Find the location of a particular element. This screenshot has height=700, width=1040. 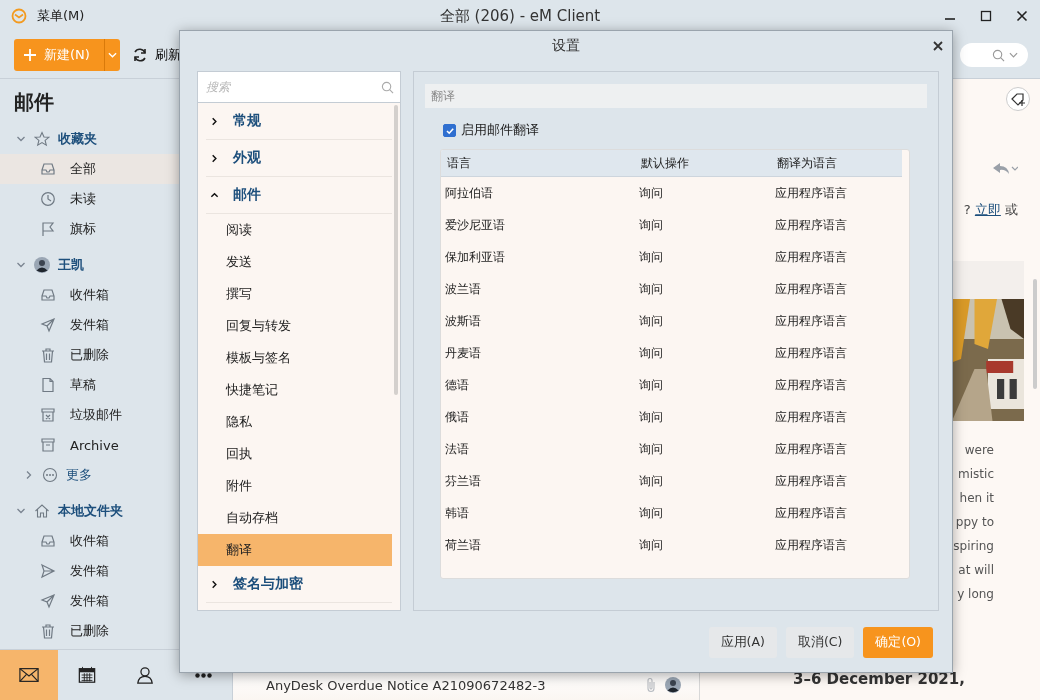

table-cell-text: 法语 is located at coordinates (457, 449).